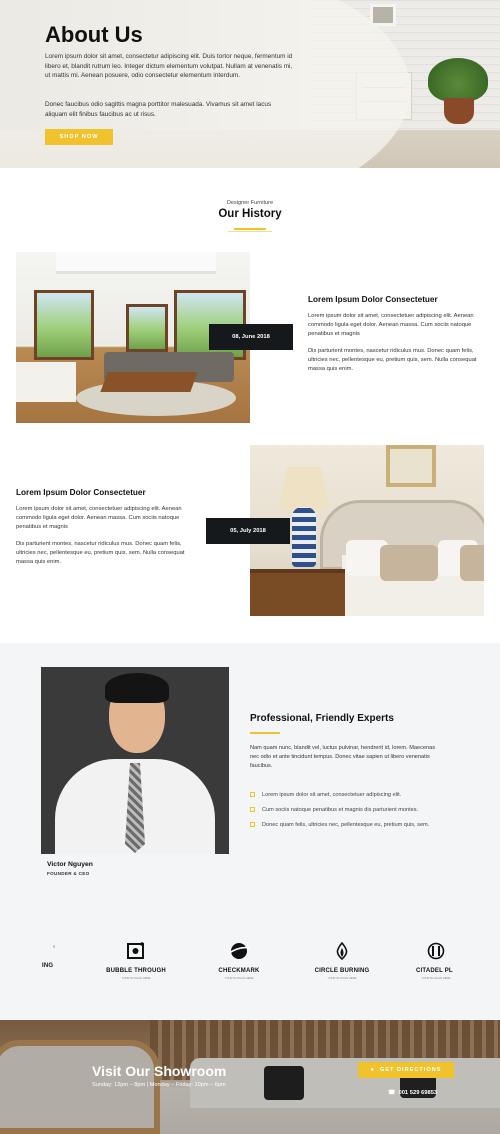 Image resolution: width=500 pixels, height=1134 pixels. I want to click on timeline-date: 08, June 2018, so click(251, 337).